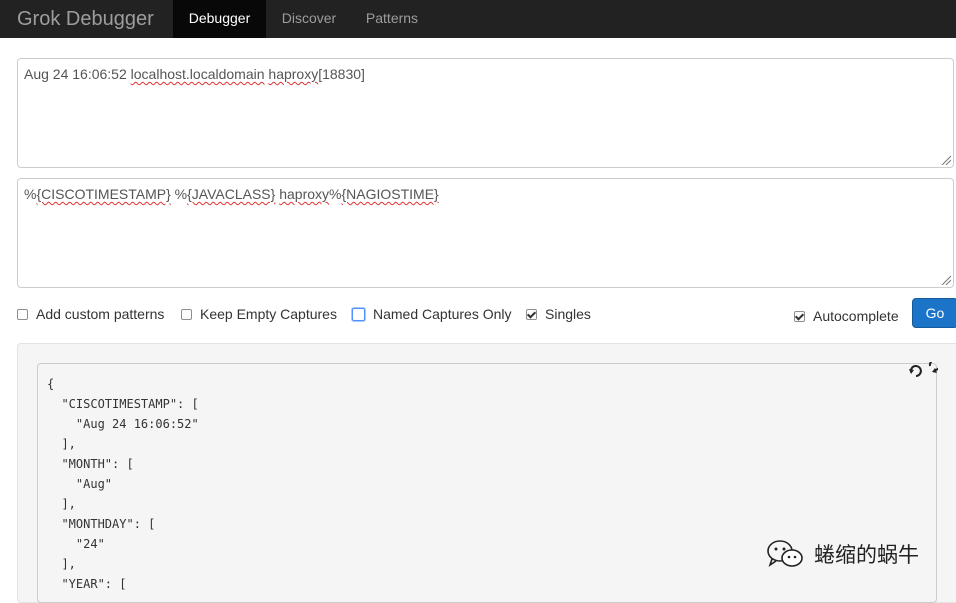 The height and width of the screenshot is (603, 956). I want to click on brand-title: Grok Debugger, so click(85, 19).